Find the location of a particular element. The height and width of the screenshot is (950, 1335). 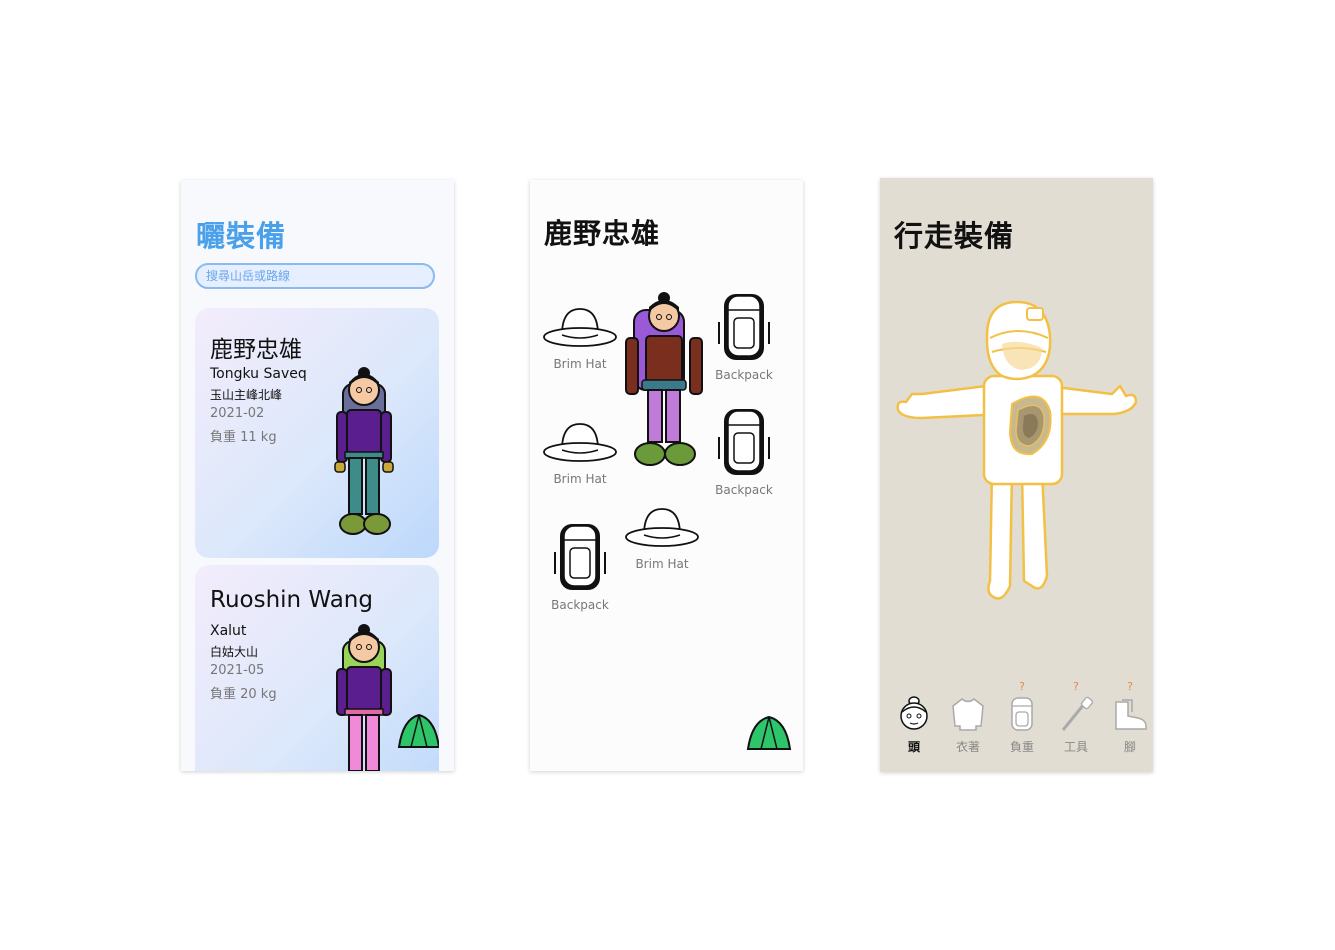

tab-label: 頭 is located at coordinates (913, 747).